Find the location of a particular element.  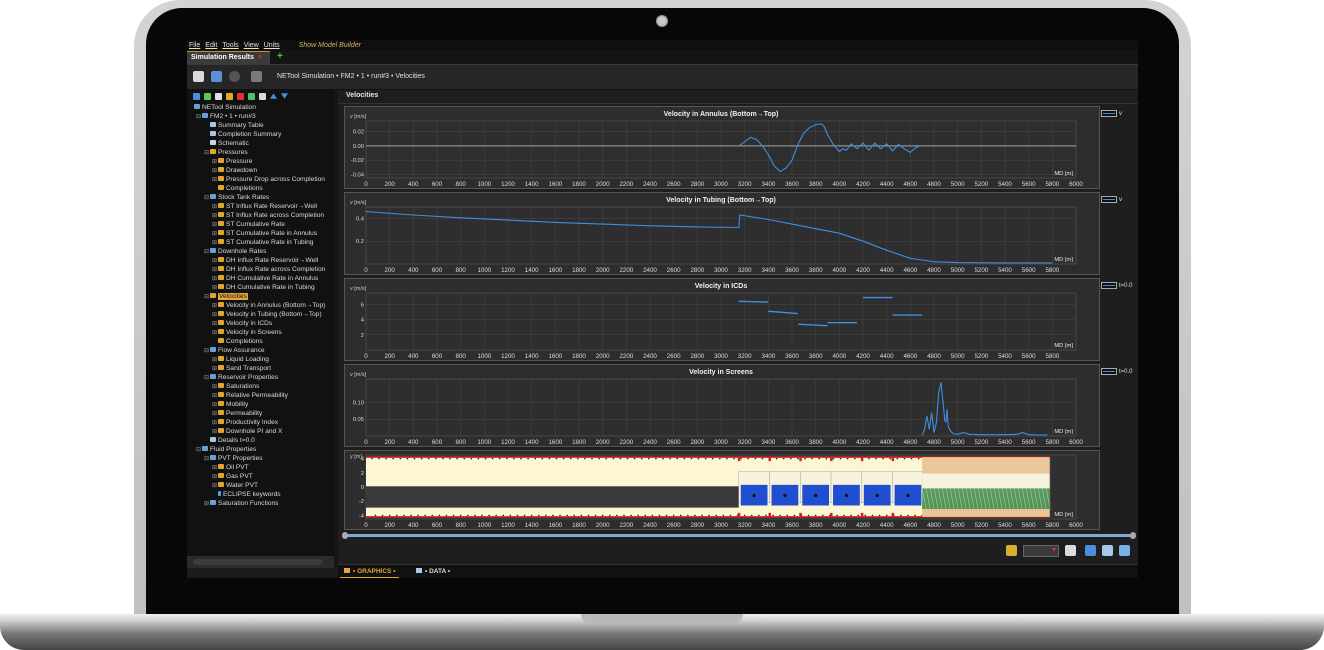

menu-tools: Tools is located at coordinates (230, 45).